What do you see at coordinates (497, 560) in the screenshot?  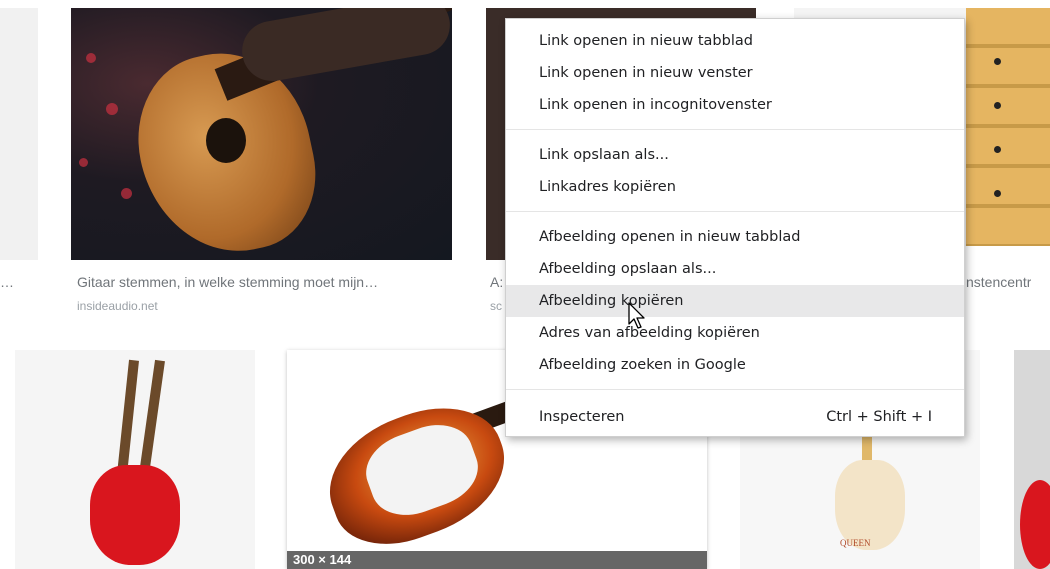 I see `image-dimensions-label: 300 × 144` at bounding box center [497, 560].